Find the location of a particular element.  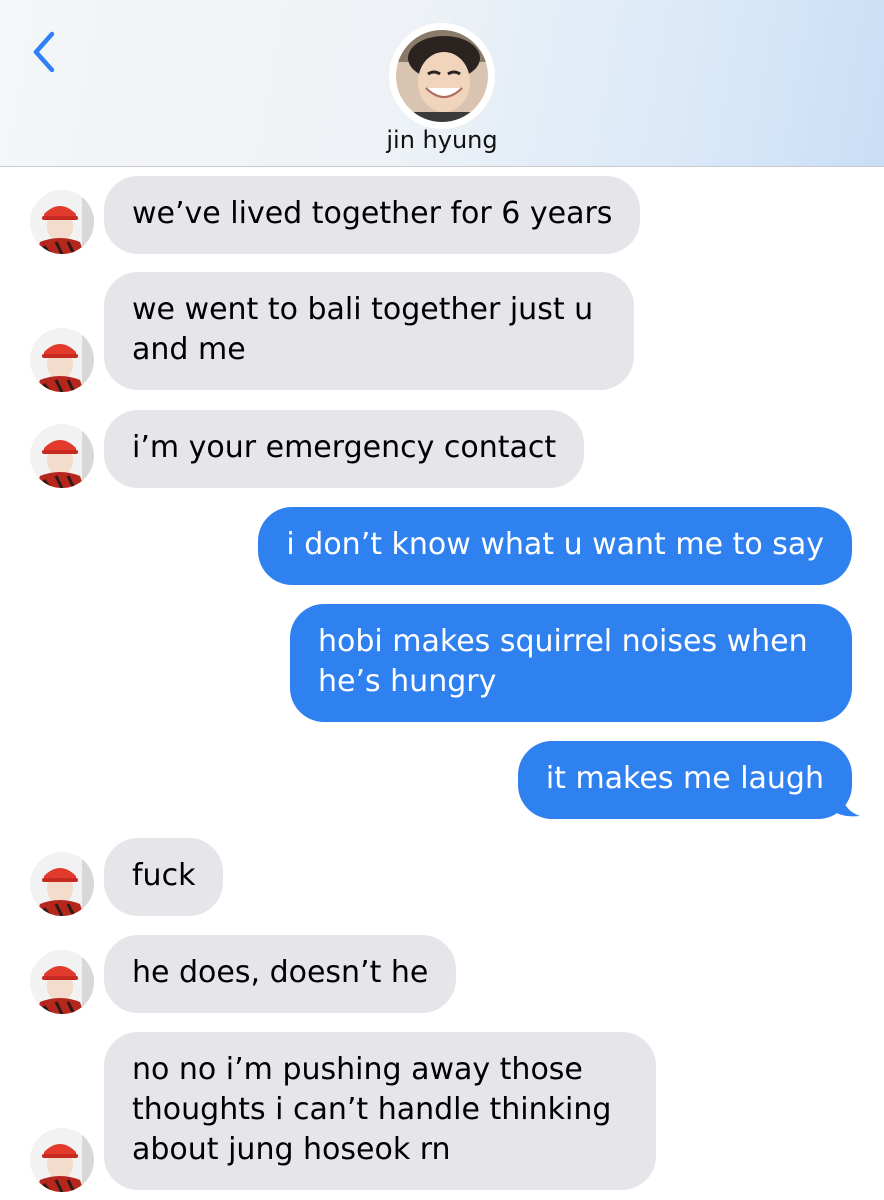

back-button is located at coordinates (44, 50).